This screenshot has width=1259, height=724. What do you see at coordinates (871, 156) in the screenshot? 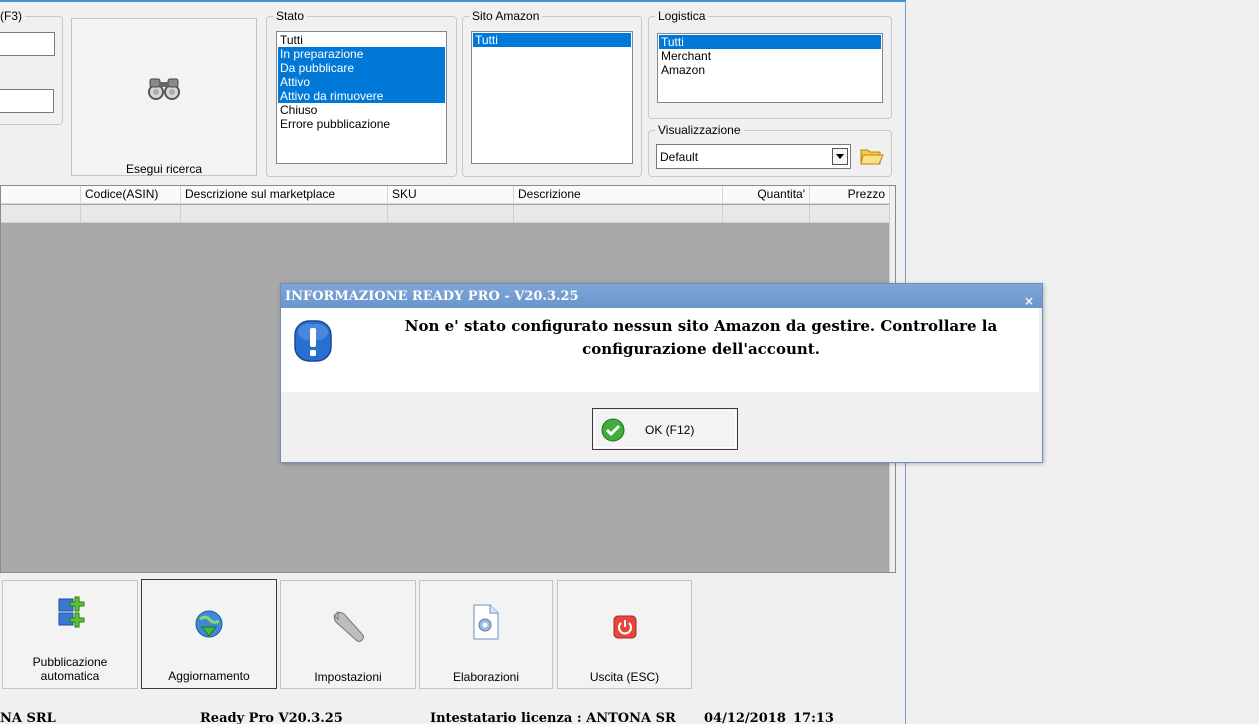
I see `folder-icon` at bounding box center [871, 156].